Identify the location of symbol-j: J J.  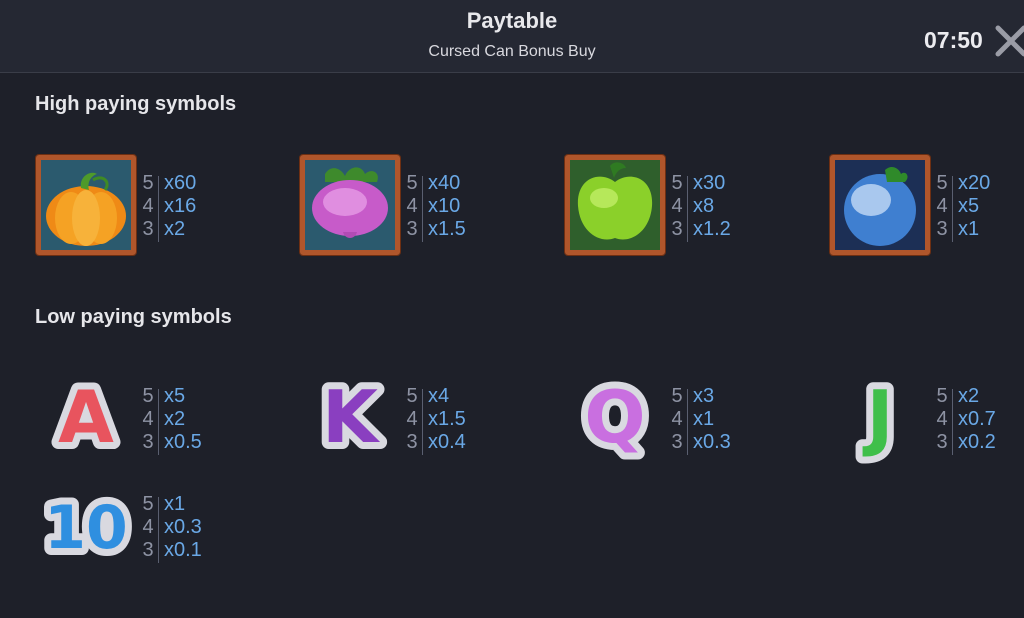
(880, 417).